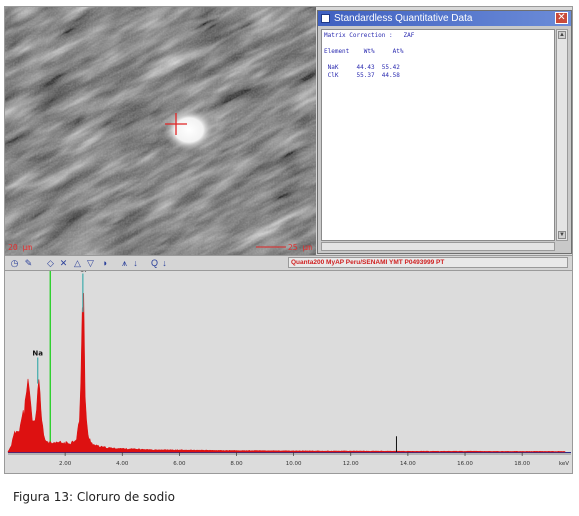 This screenshot has width=579, height=516. I want to click on vertical-scrollbar: ▲ ▼, so click(562, 135).